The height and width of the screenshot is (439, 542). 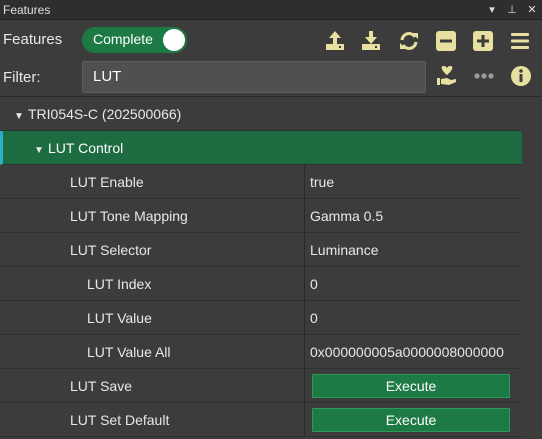 What do you see at coordinates (261, 420) in the screenshot?
I see `feature-row: LUT Set Default Execute` at bounding box center [261, 420].